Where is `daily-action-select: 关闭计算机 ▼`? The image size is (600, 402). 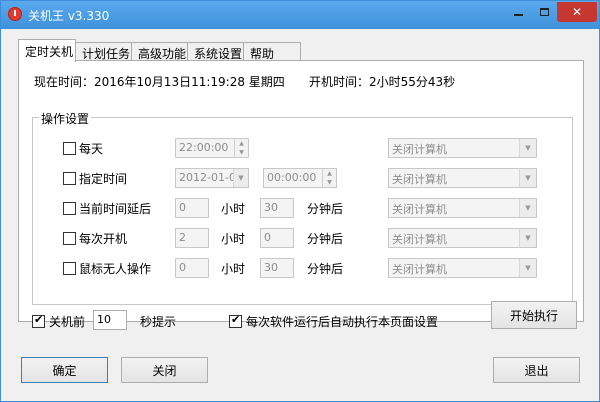 daily-action-select: 关闭计算机 ▼ is located at coordinates (462, 148).